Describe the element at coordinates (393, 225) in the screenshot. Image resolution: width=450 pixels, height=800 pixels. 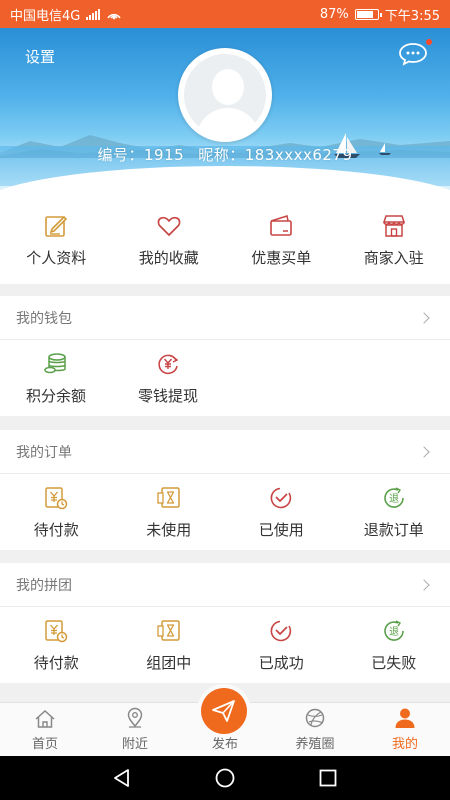
I see `store-icon` at that location.